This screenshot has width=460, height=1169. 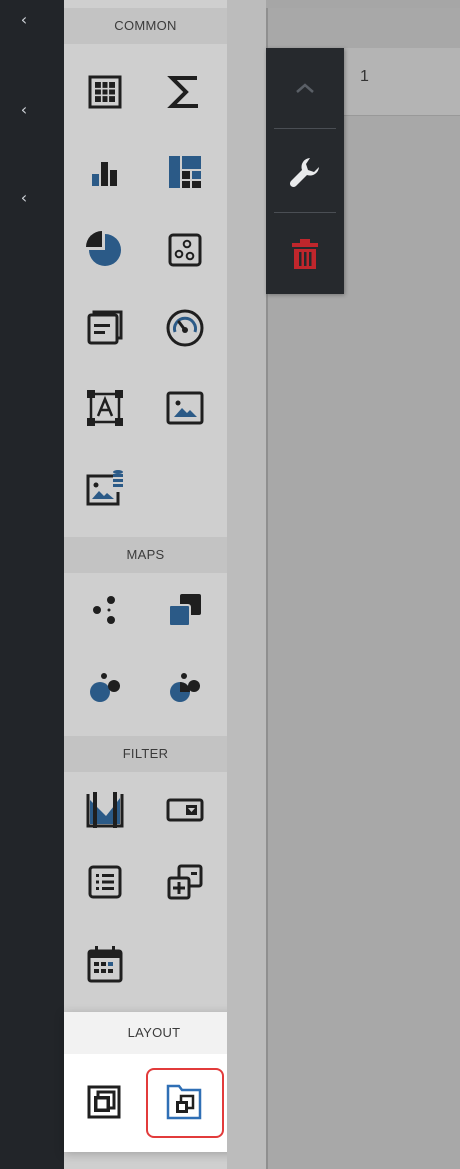 I want to click on pie-map-icon, so click(x=185, y=688).